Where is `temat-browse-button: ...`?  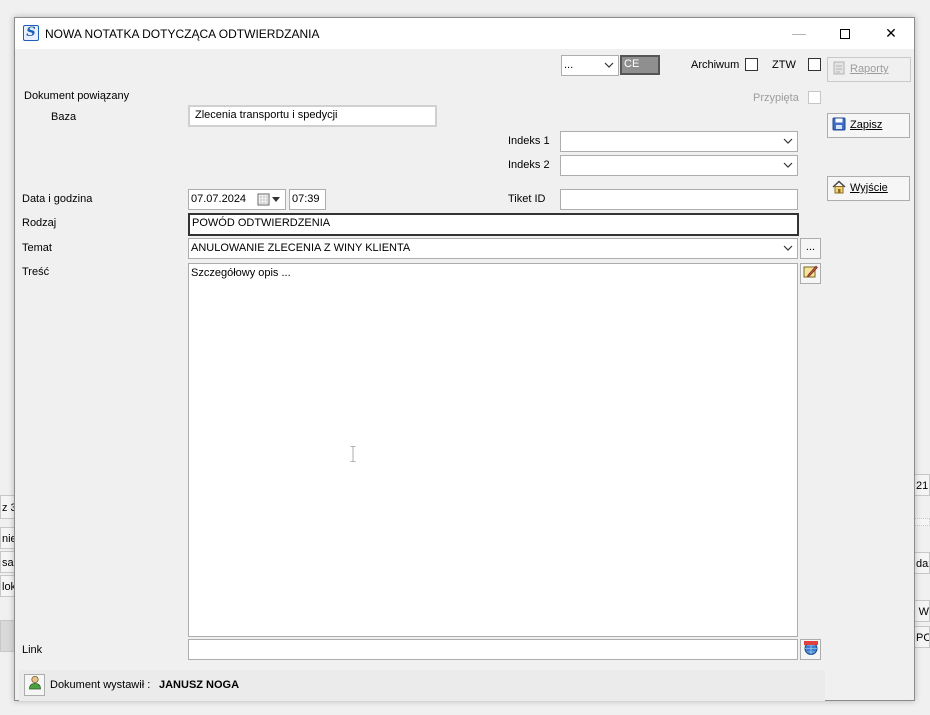
temat-browse-button: ... is located at coordinates (810, 248).